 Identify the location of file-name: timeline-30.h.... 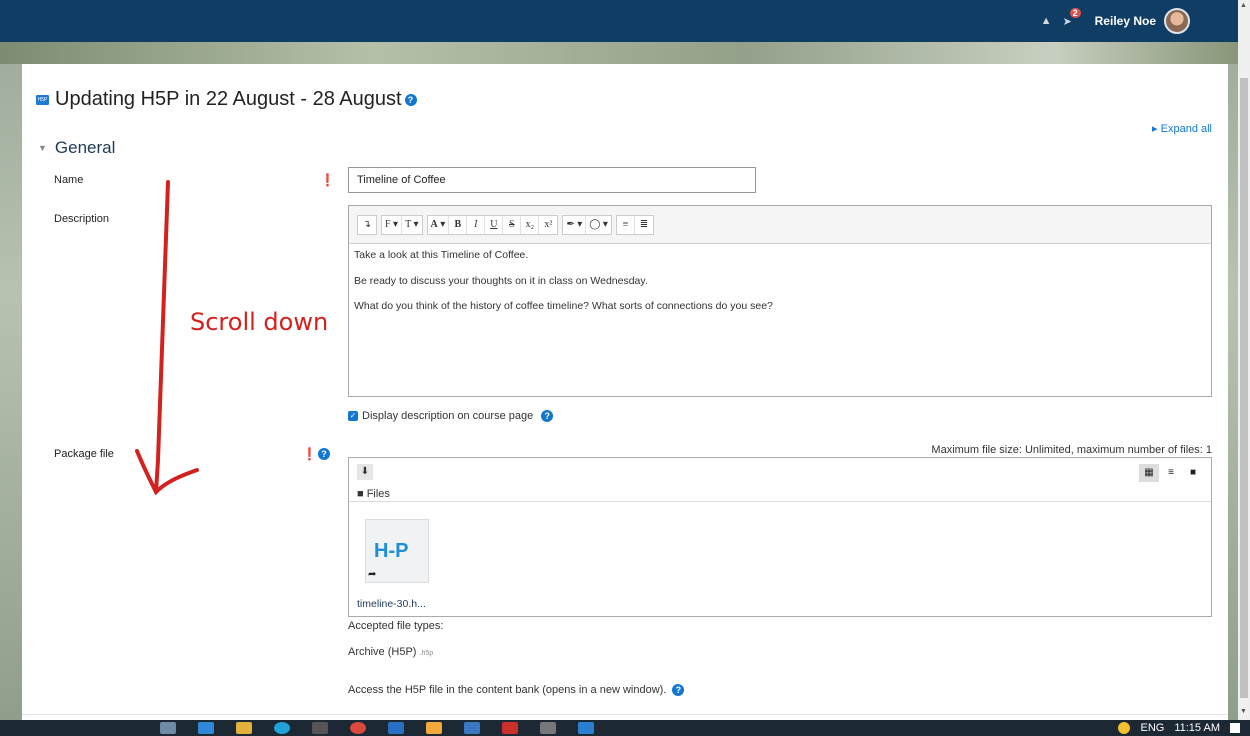
(391, 604).